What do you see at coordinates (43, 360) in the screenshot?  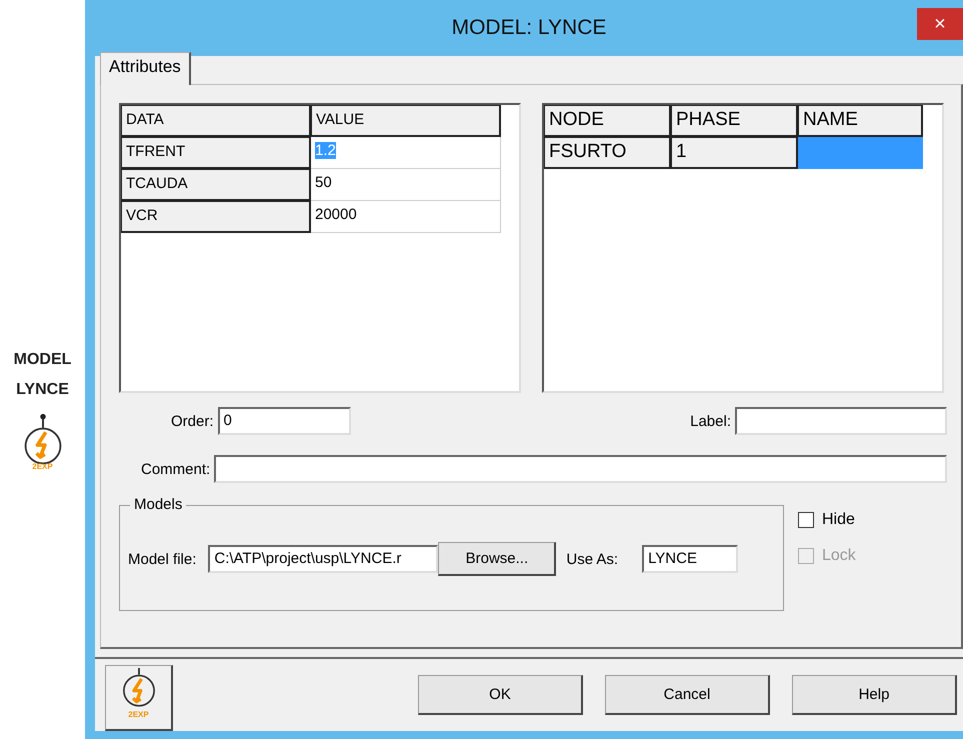 I see `component-label: MODEL` at bounding box center [43, 360].